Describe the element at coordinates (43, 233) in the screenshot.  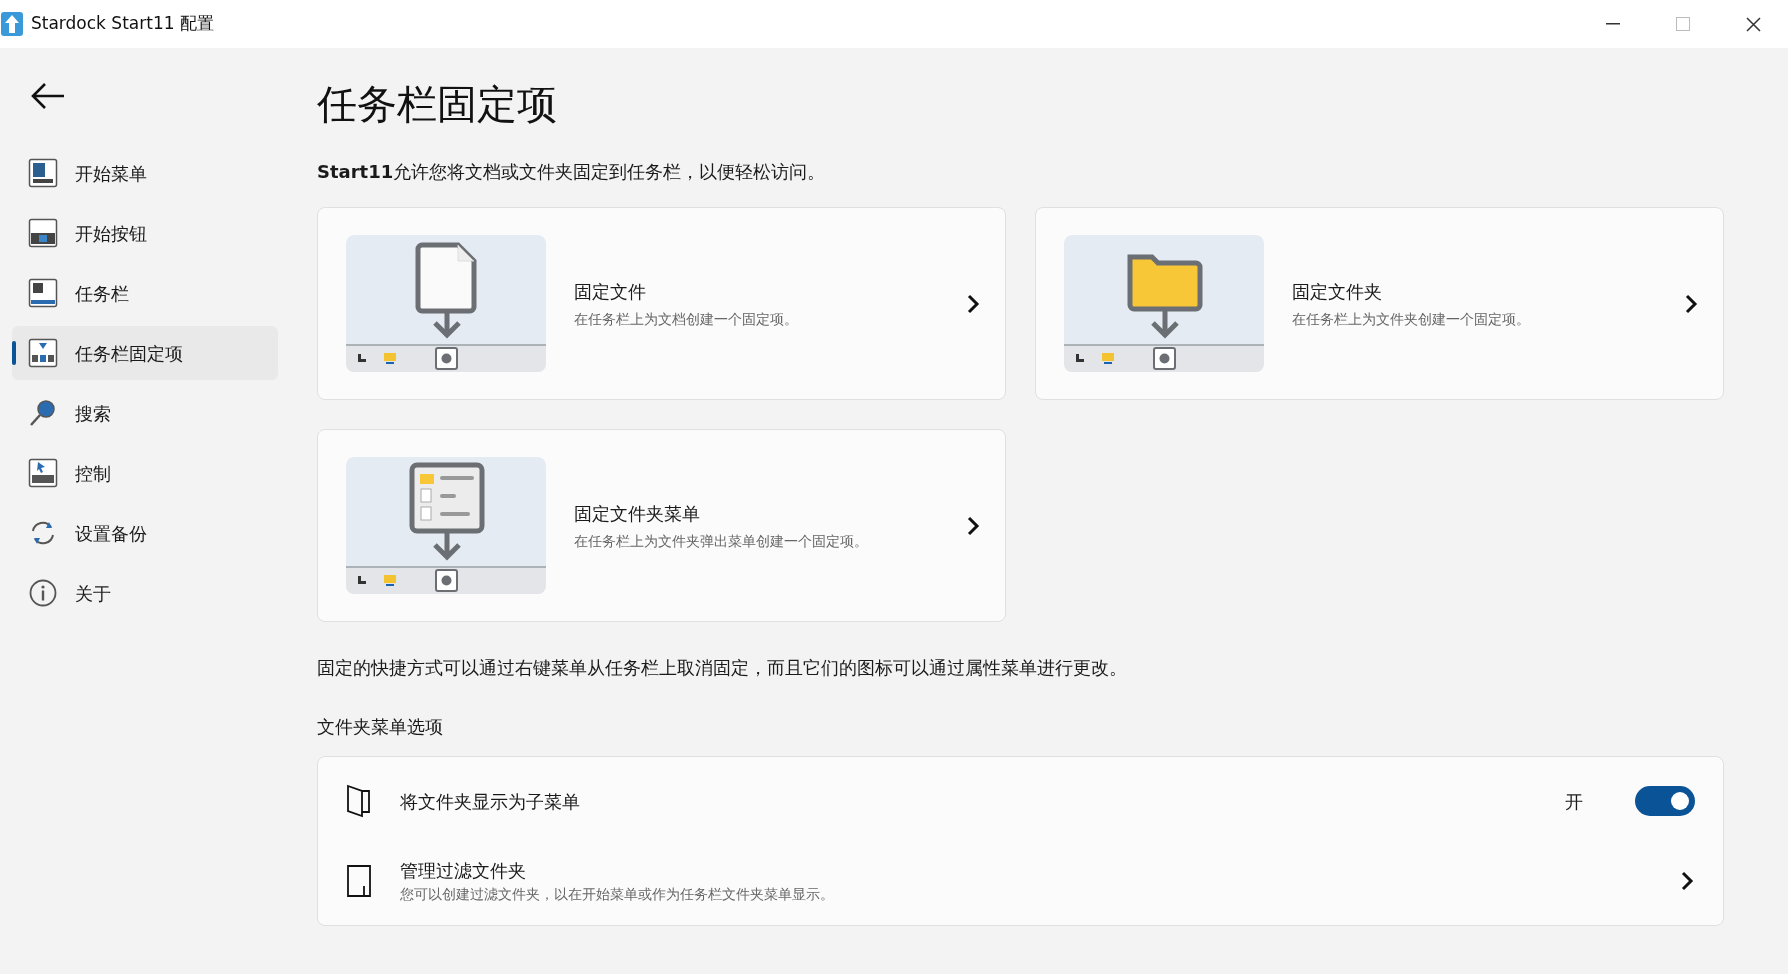
I see `start-button-icon` at that location.